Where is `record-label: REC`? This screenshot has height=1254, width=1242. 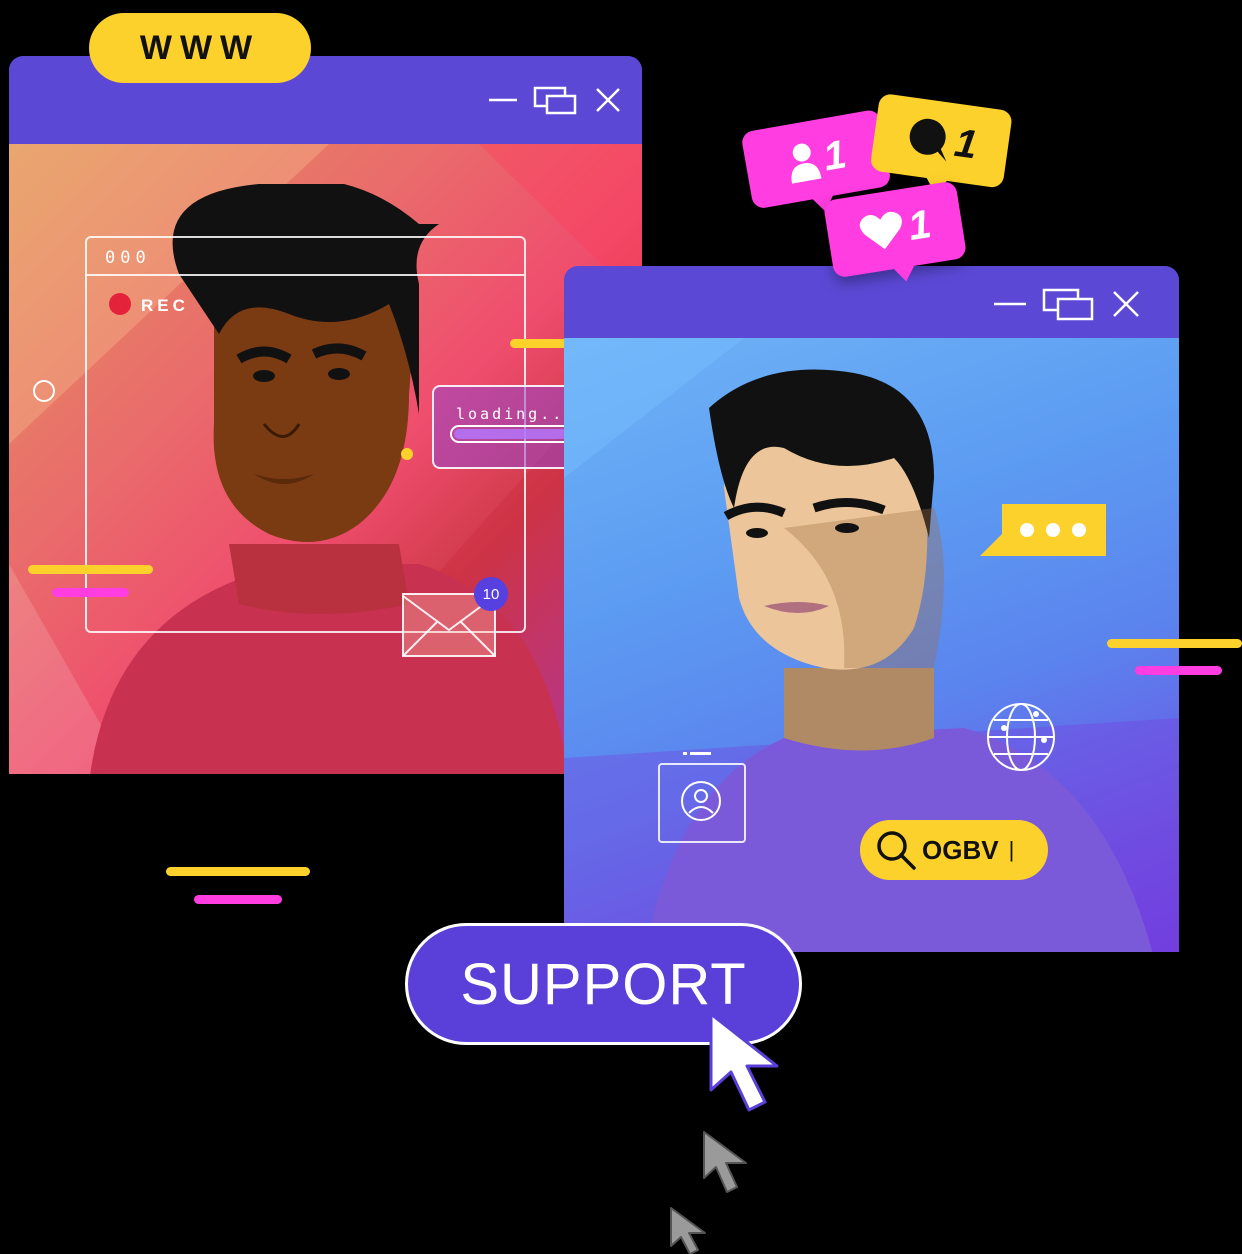 record-label: REC is located at coordinates (165, 305).